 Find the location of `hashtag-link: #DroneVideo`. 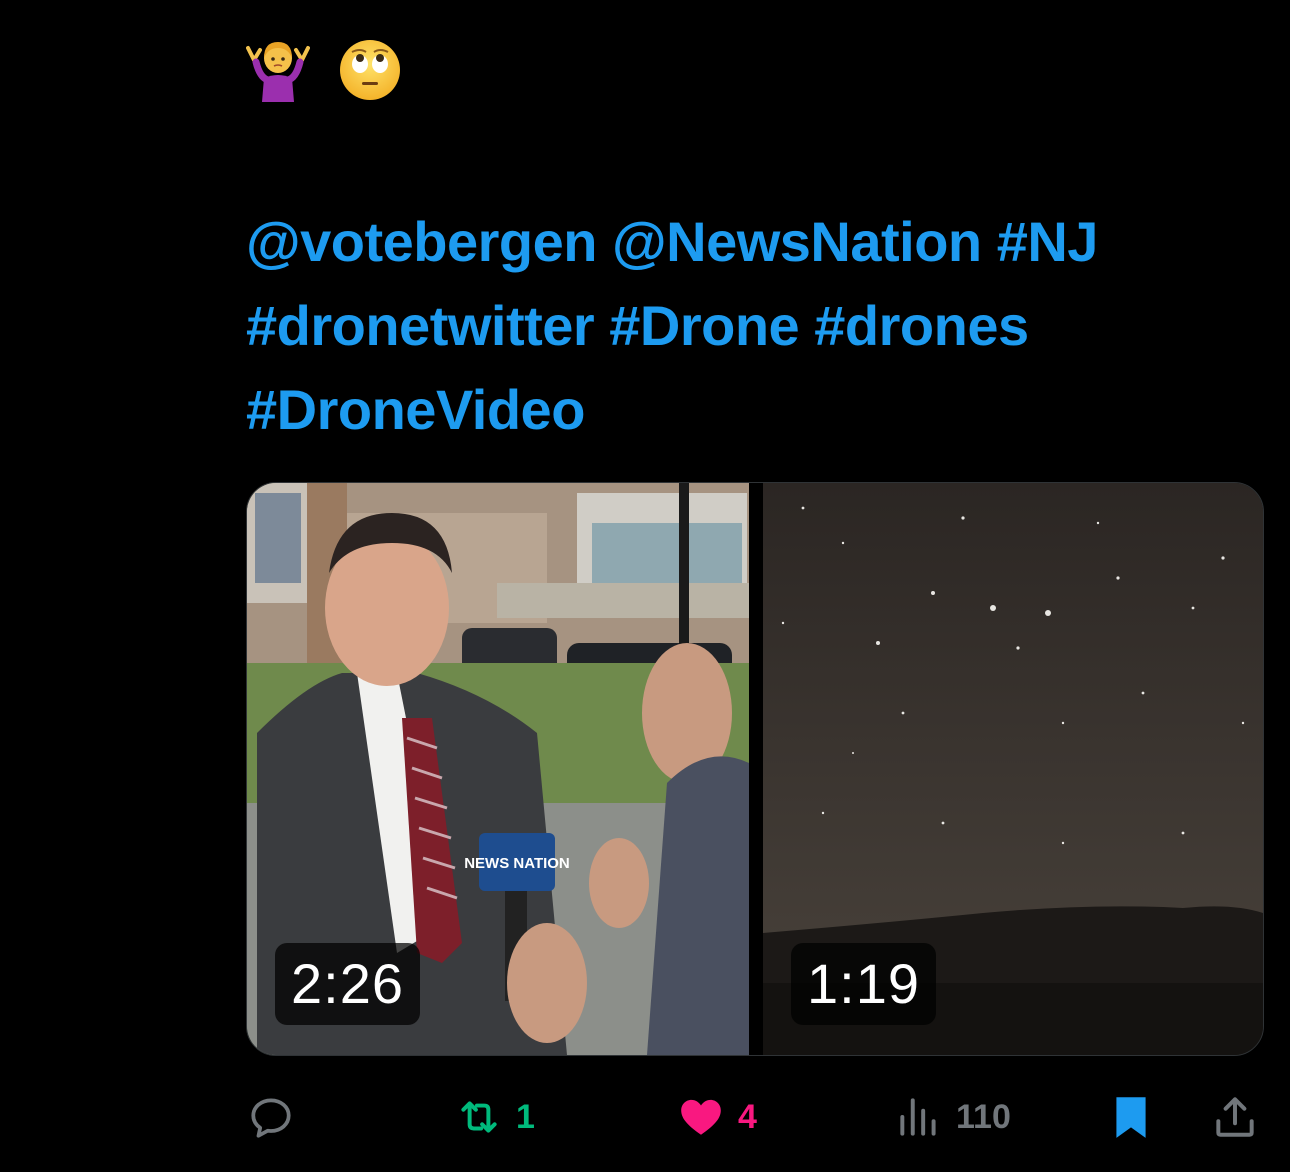

hashtag-link: #DroneVideo is located at coordinates (415, 409).